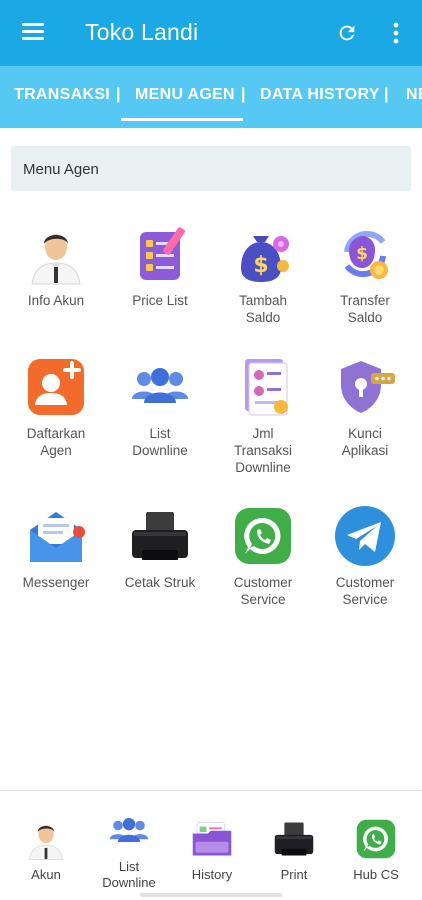  I want to click on section-title: Menu Agen, so click(61, 169).